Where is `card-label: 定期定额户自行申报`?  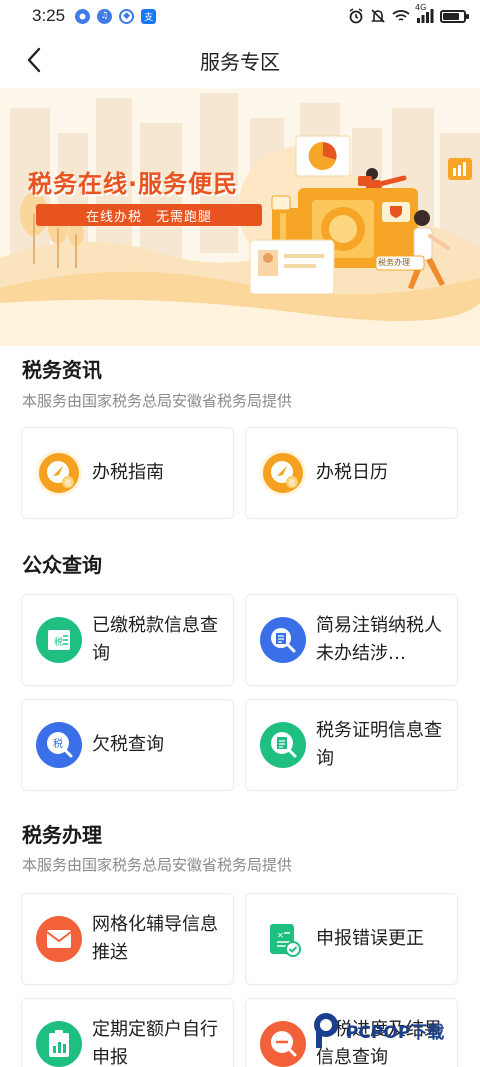 card-label: 定期定额户自行申报 is located at coordinates (155, 1043).